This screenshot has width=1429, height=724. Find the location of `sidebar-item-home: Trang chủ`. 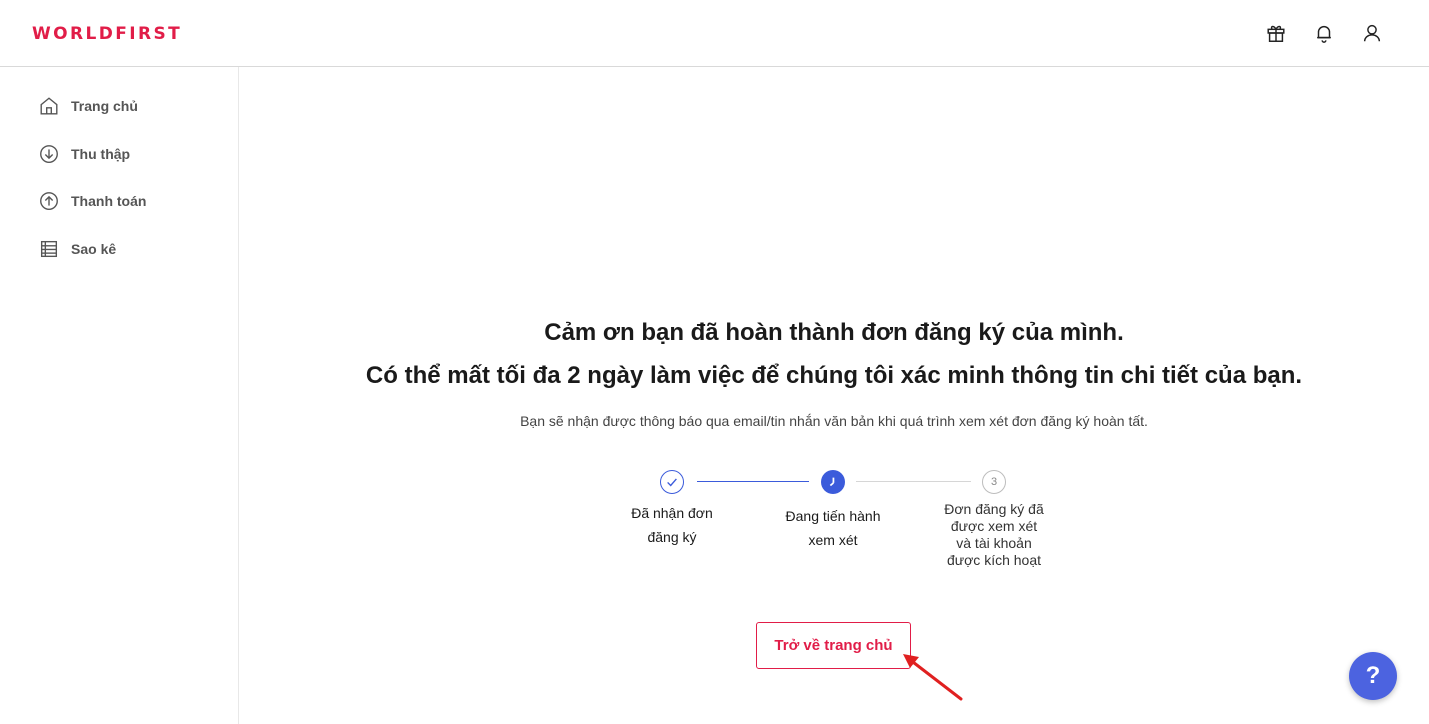

sidebar-item-home: Trang chủ is located at coordinates (88, 106).